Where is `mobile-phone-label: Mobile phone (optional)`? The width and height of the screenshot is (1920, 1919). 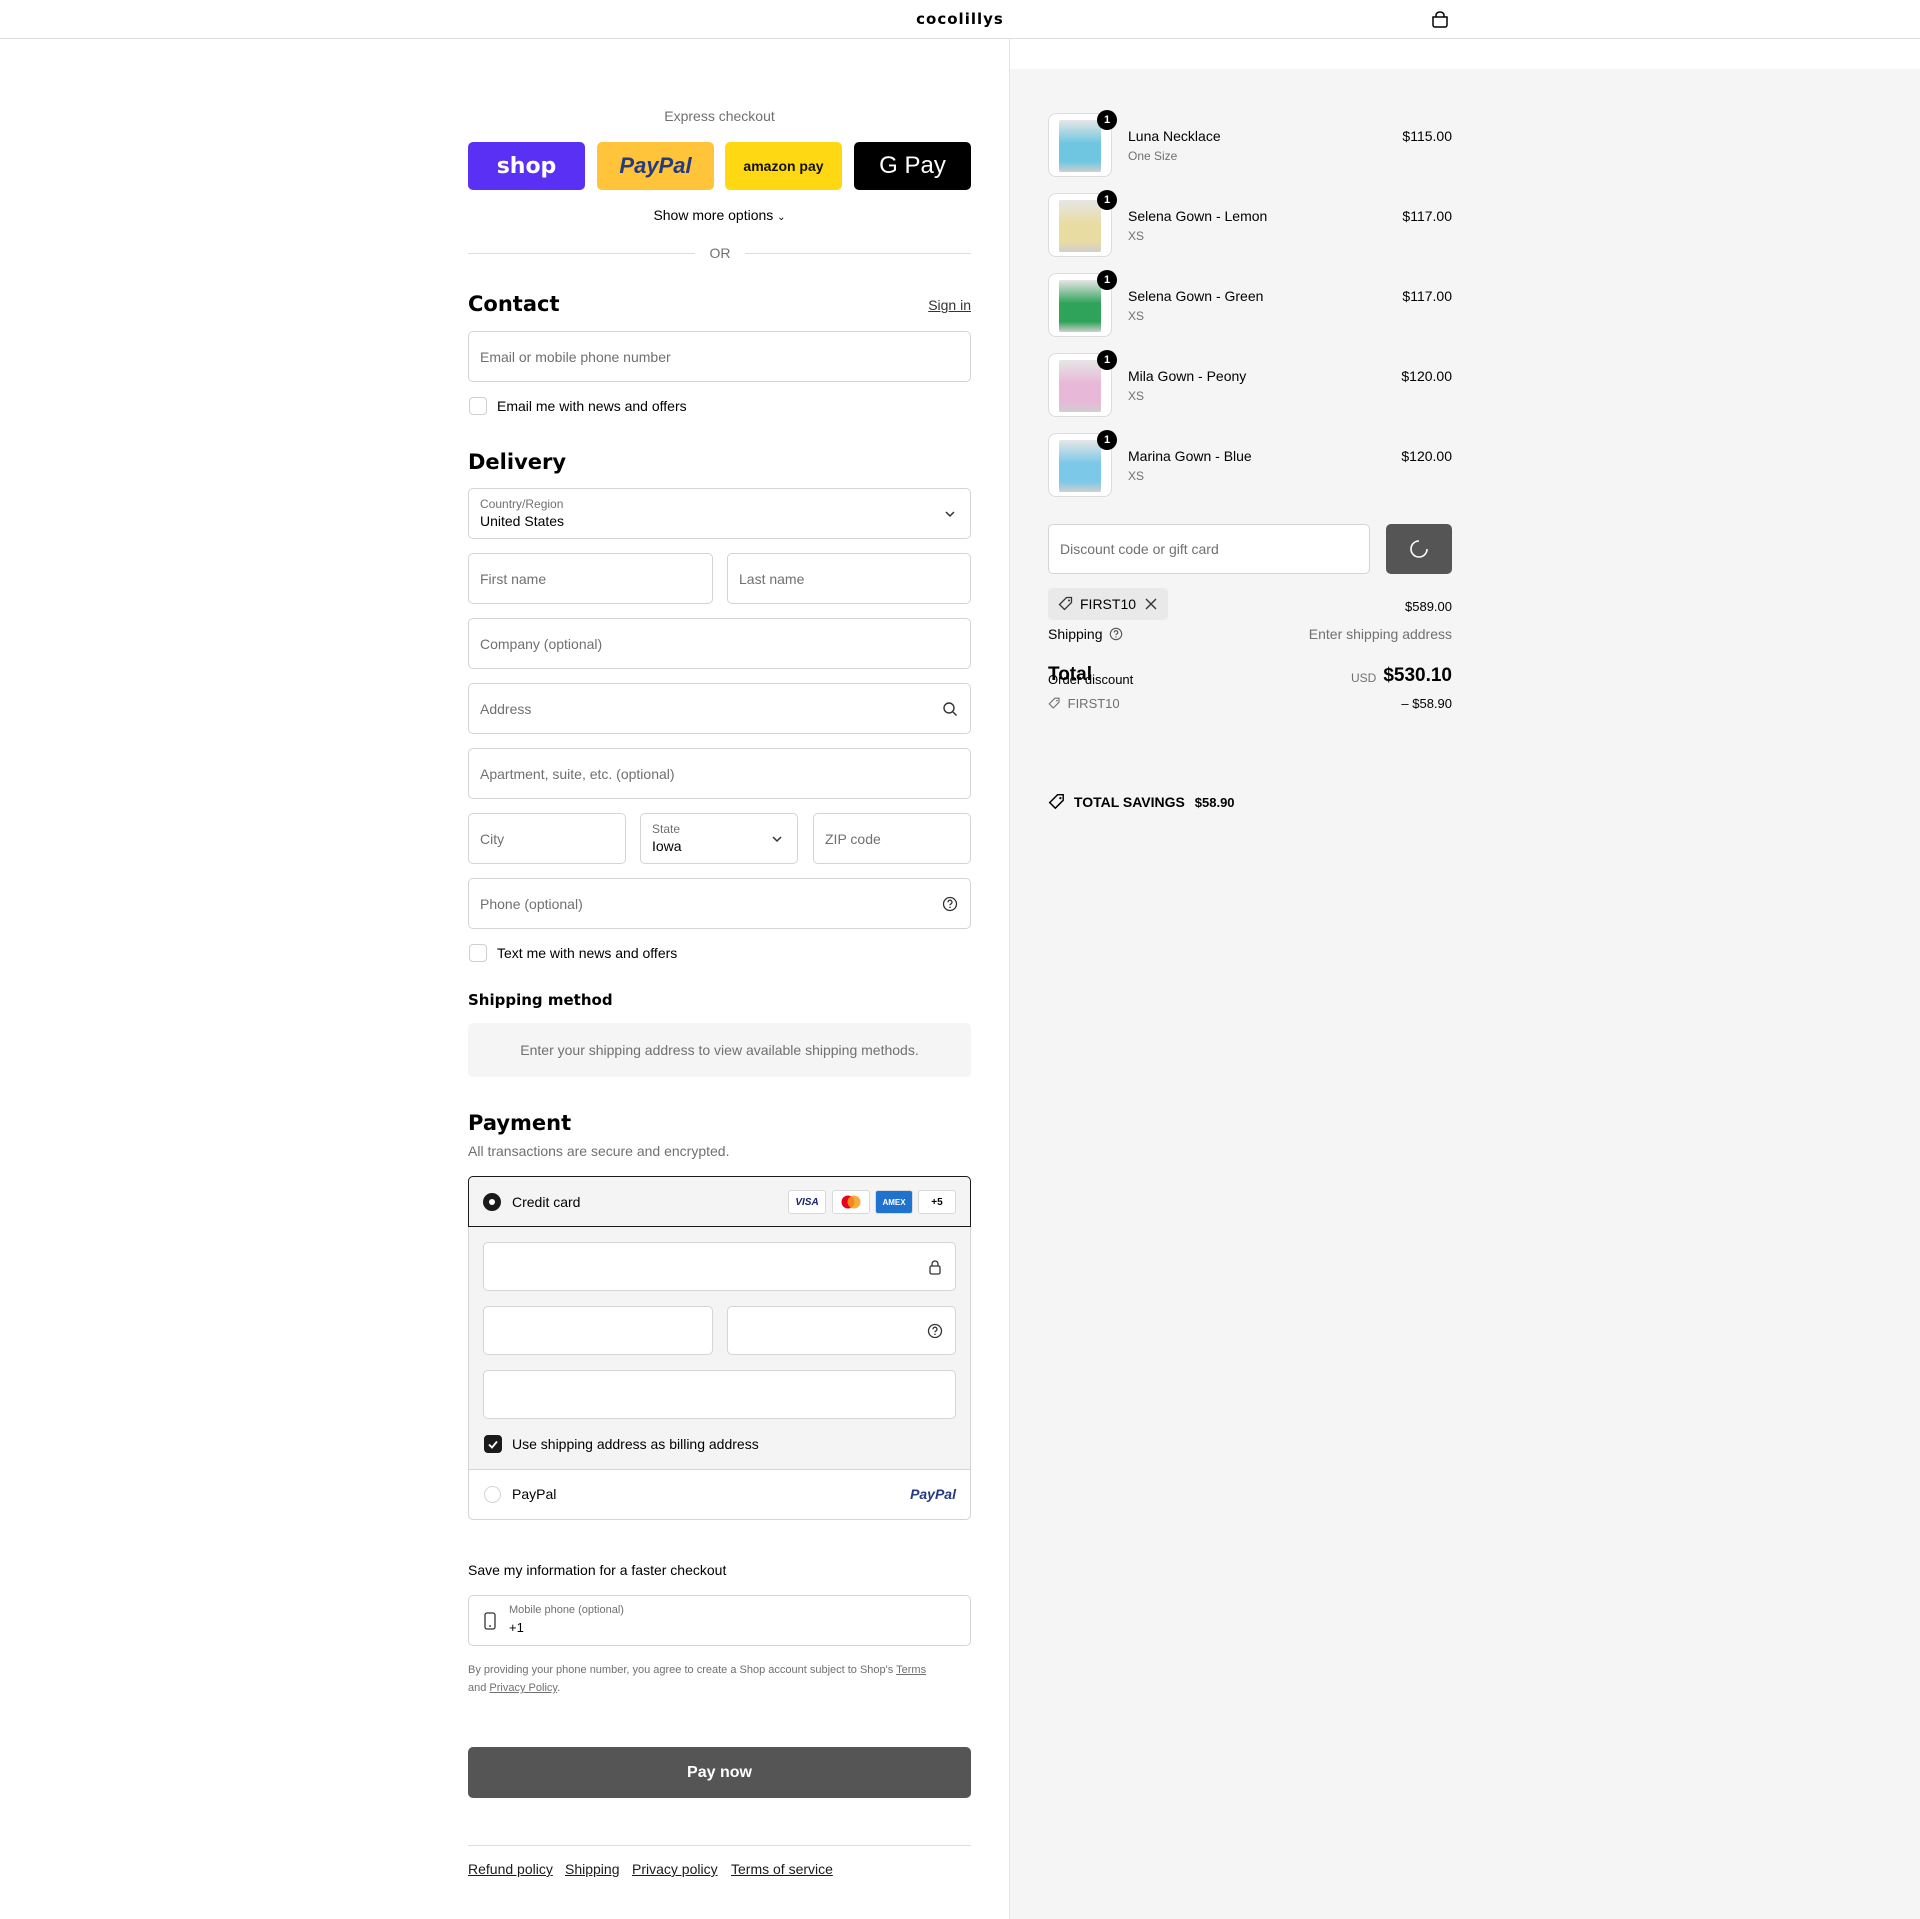 mobile-phone-label: Mobile phone (optional) is located at coordinates (566, 1610).